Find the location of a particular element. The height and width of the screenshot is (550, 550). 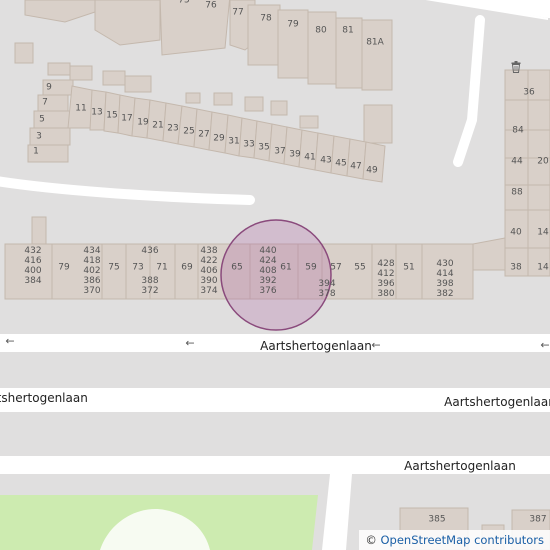

house-number: 38 is located at coordinates (516, 267).